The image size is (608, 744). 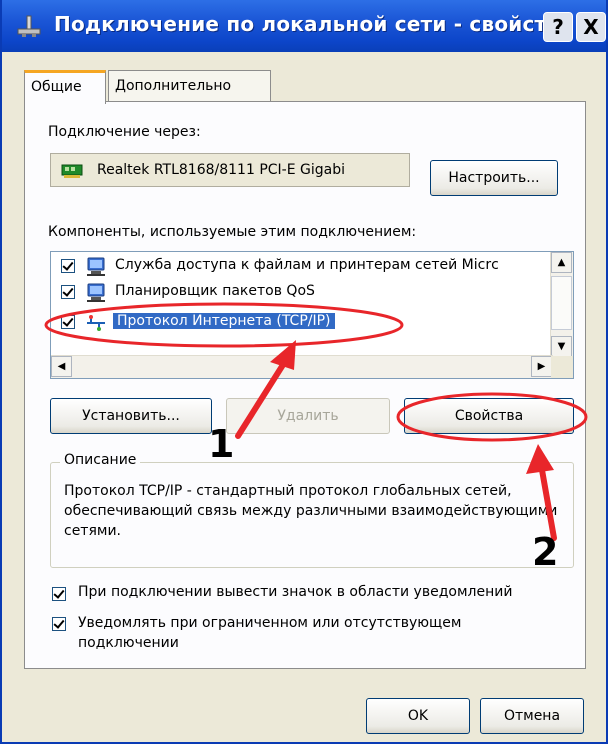 What do you see at coordinates (59, 624) in the screenshot?
I see `notify-checkbox` at bounding box center [59, 624].